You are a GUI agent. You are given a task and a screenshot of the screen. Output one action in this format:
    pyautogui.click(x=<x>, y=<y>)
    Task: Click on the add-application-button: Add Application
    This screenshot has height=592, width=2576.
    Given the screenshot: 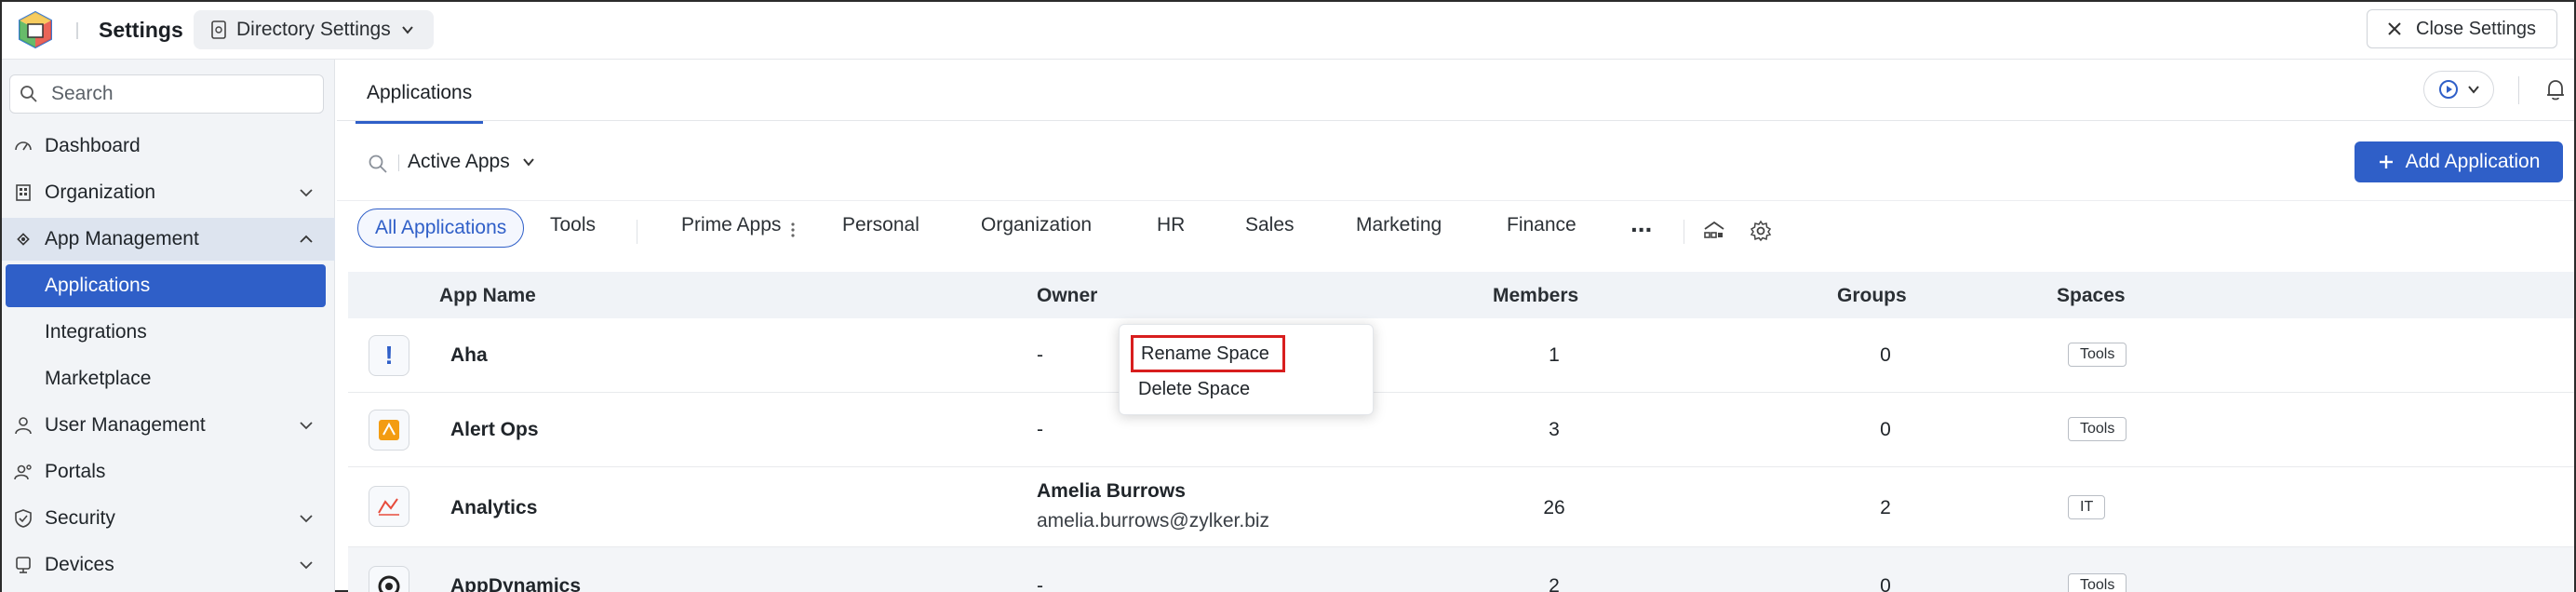 What is the action you would take?
    pyautogui.click(x=2459, y=161)
    